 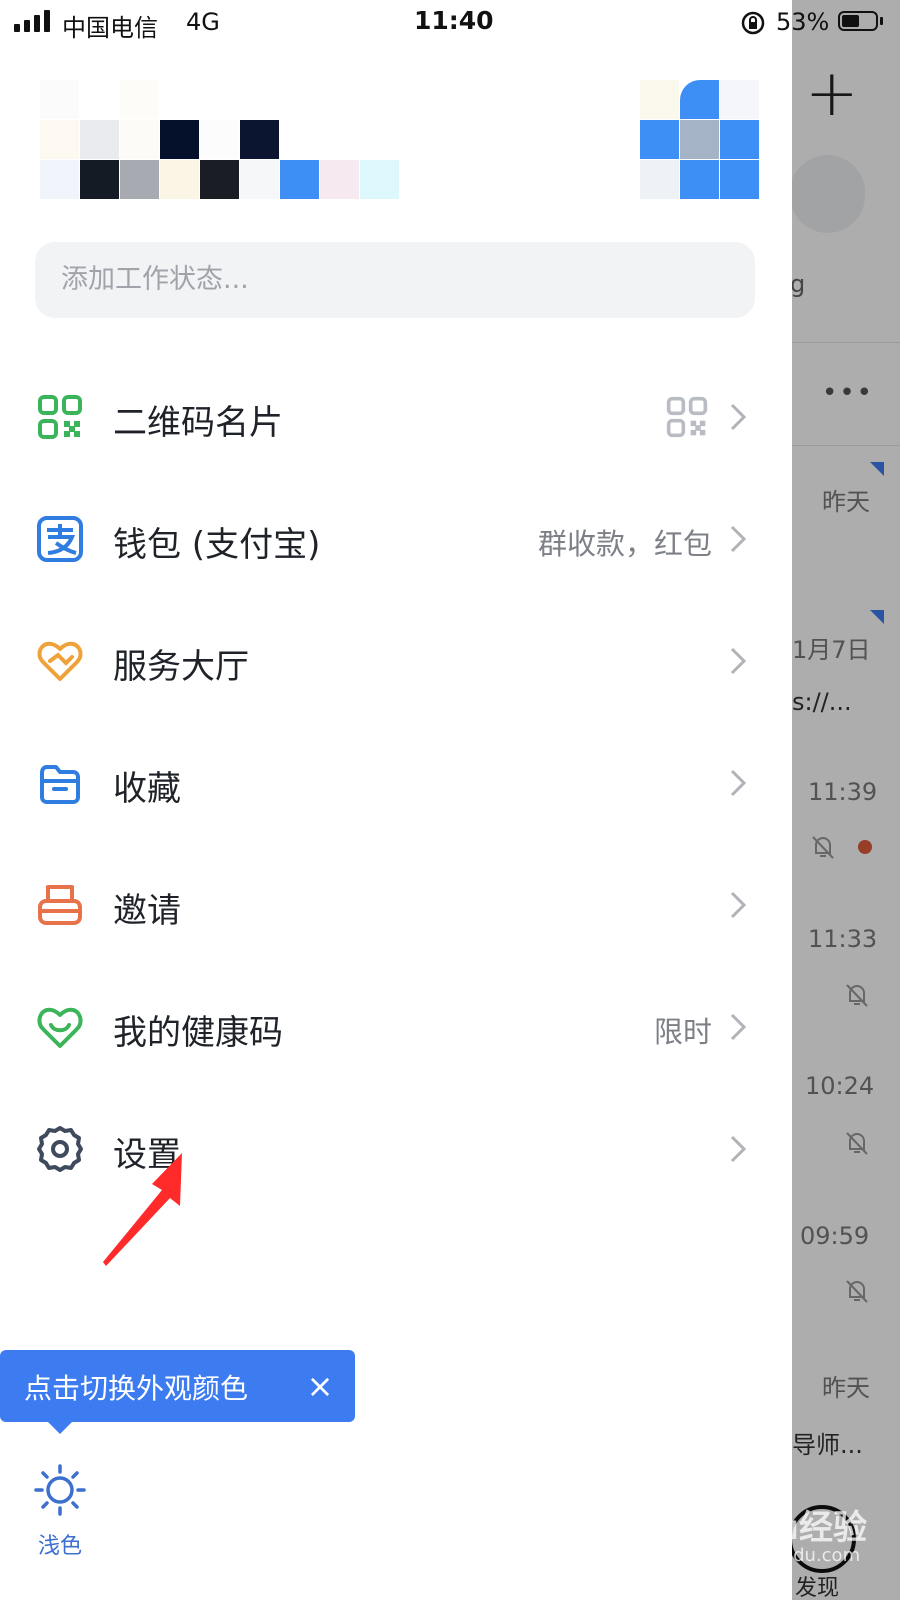 I want to click on theme-label: 浅色, so click(x=59, y=1546).